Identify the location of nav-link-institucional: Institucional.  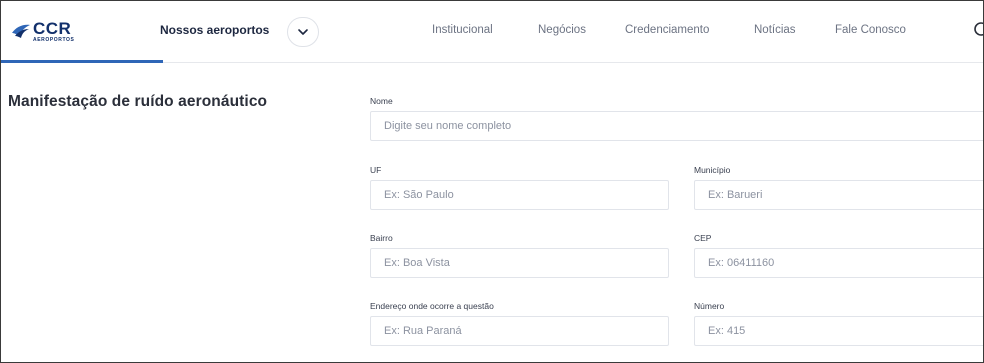
(462, 30).